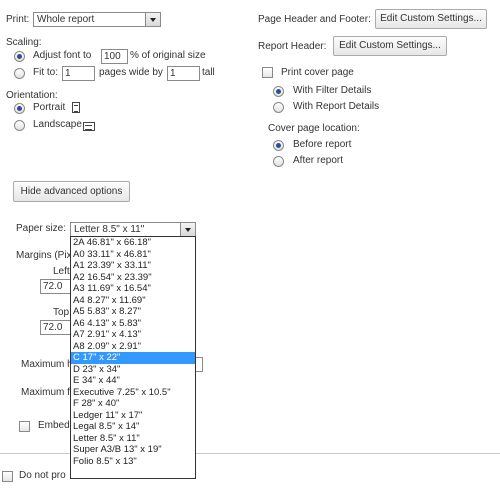 The height and width of the screenshot is (490, 500). Describe the element at coordinates (133, 450) in the screenshot. I see `paper-size-option: Super A3/B 13" x 19"` at that location.